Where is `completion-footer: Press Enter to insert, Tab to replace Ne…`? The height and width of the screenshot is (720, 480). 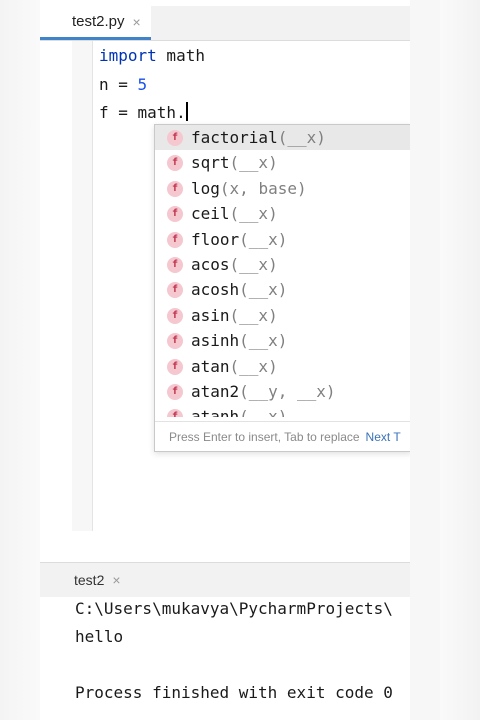
completion-footer: Press Enter to insert, Tab to replace Ne… is located at coordinates (282, 436).